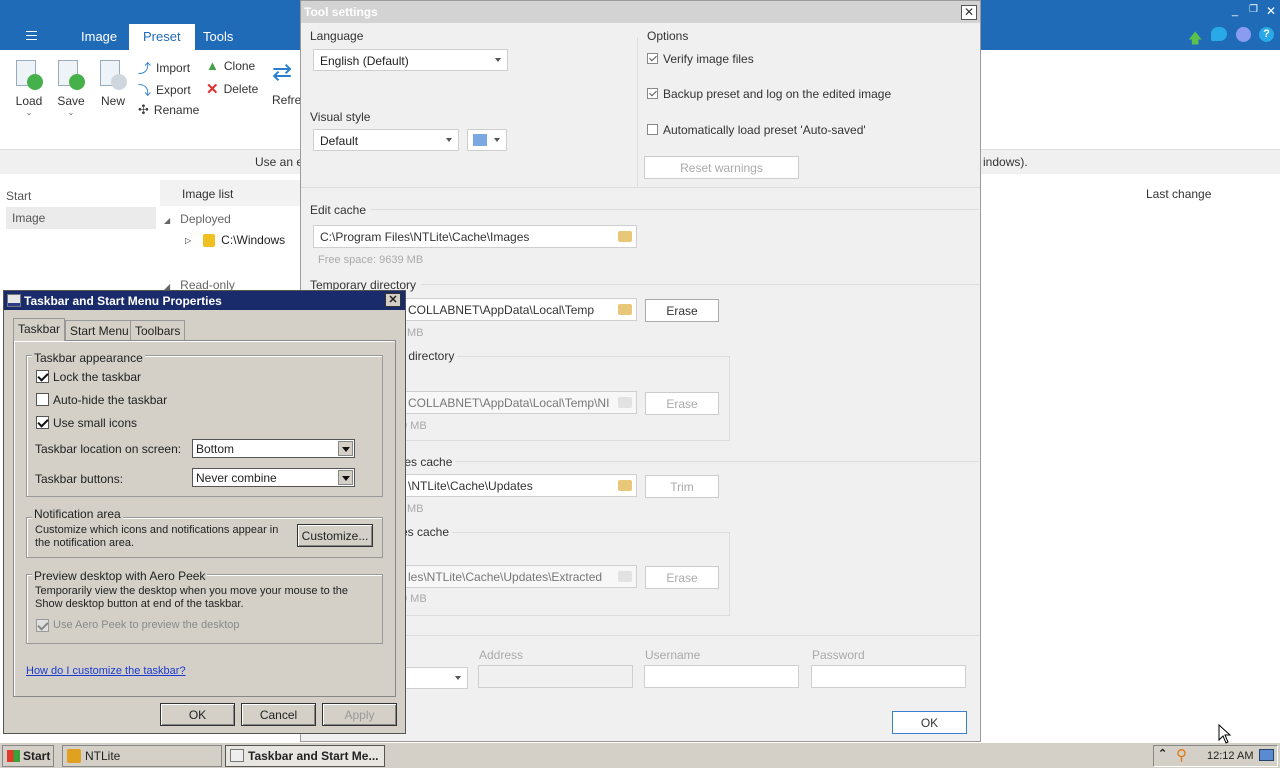 This screenshot has width=1280, height=768. I want to click on tool-settings-ok-button: OK, so click(929, 722).